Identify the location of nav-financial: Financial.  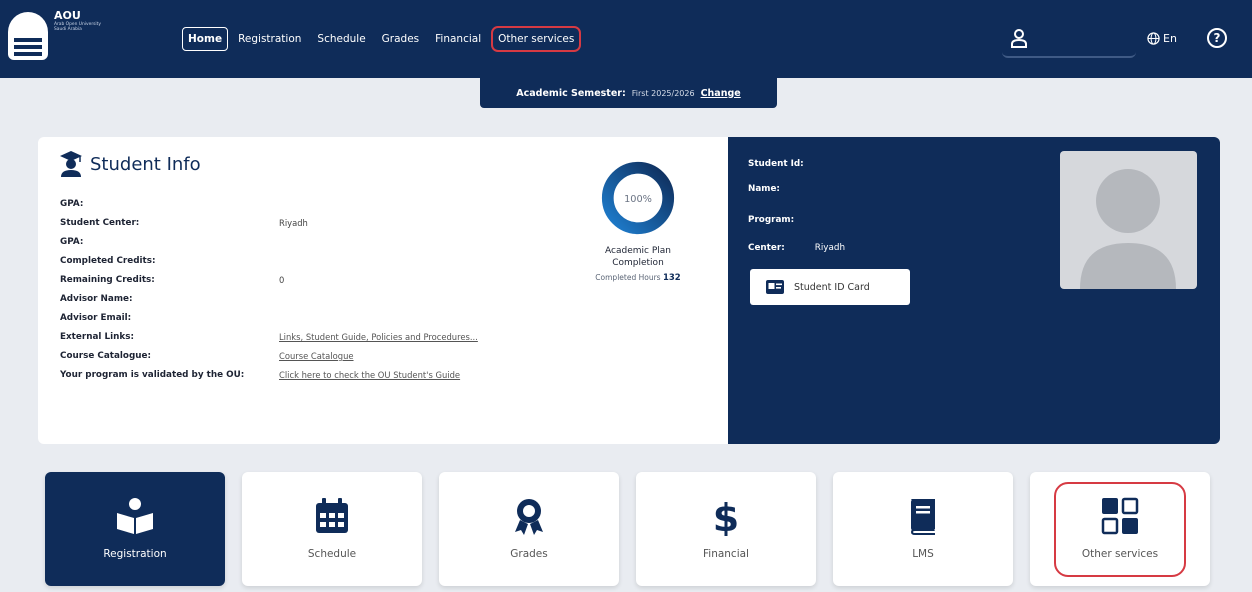
(458, 39).